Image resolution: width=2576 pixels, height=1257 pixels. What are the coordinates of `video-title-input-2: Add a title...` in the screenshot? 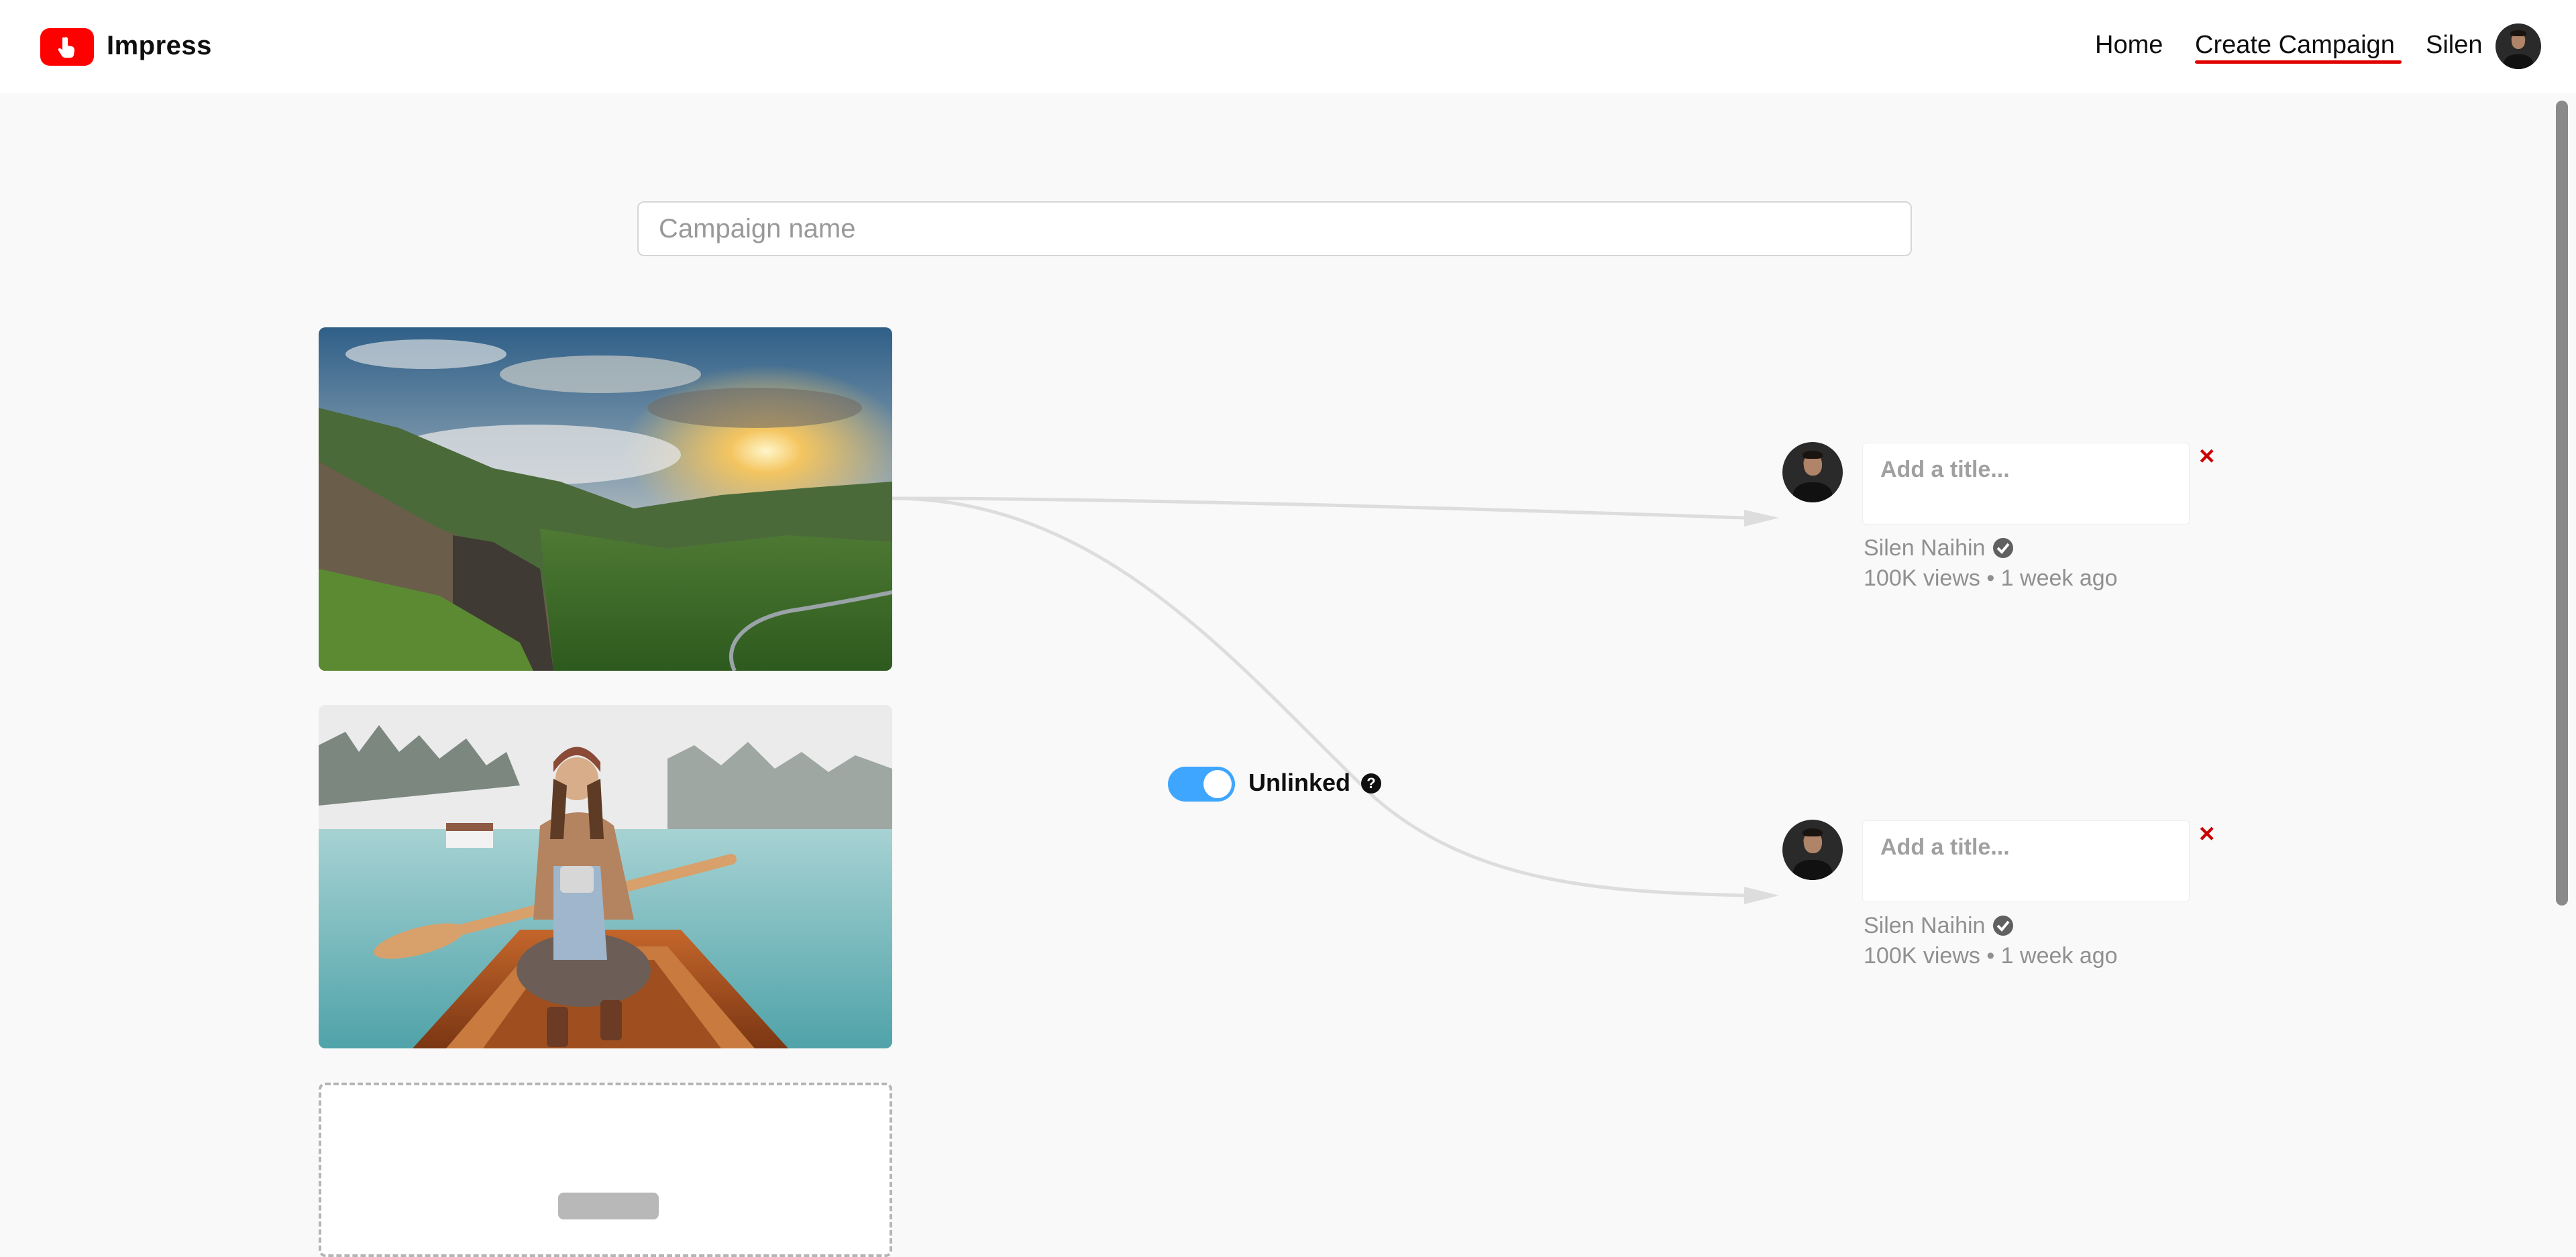 It's located at (2026, 861).